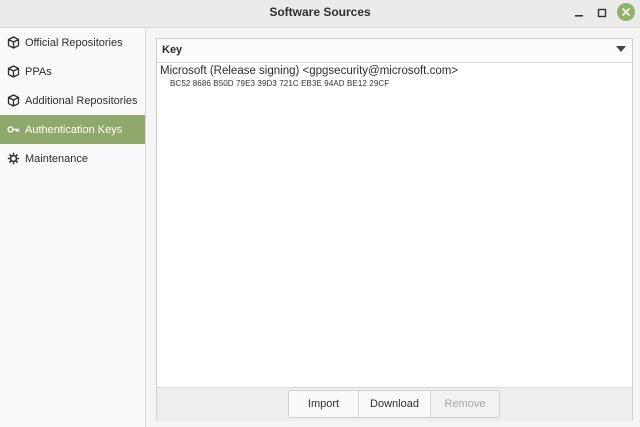 The image size is (640, 427). Describe the element at coordinates (621, 49) in the screenshot. I see `sort-arrow-icon` at that location.